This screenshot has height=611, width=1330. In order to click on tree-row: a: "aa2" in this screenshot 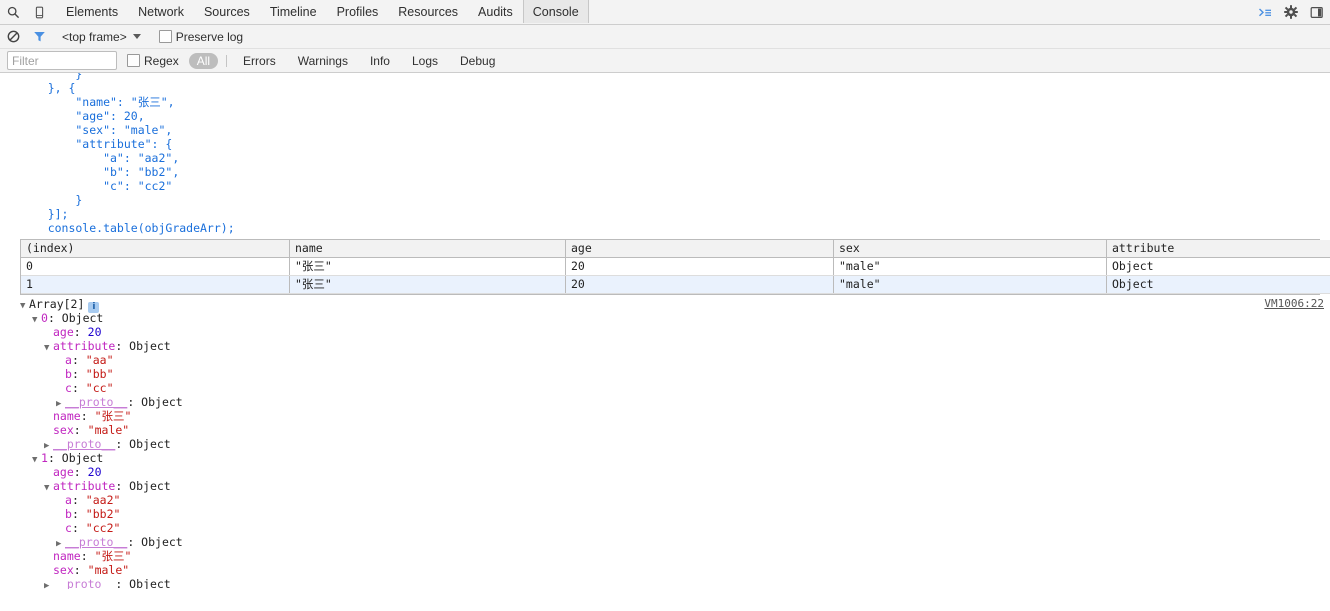, I will do `click(665, 500)`.